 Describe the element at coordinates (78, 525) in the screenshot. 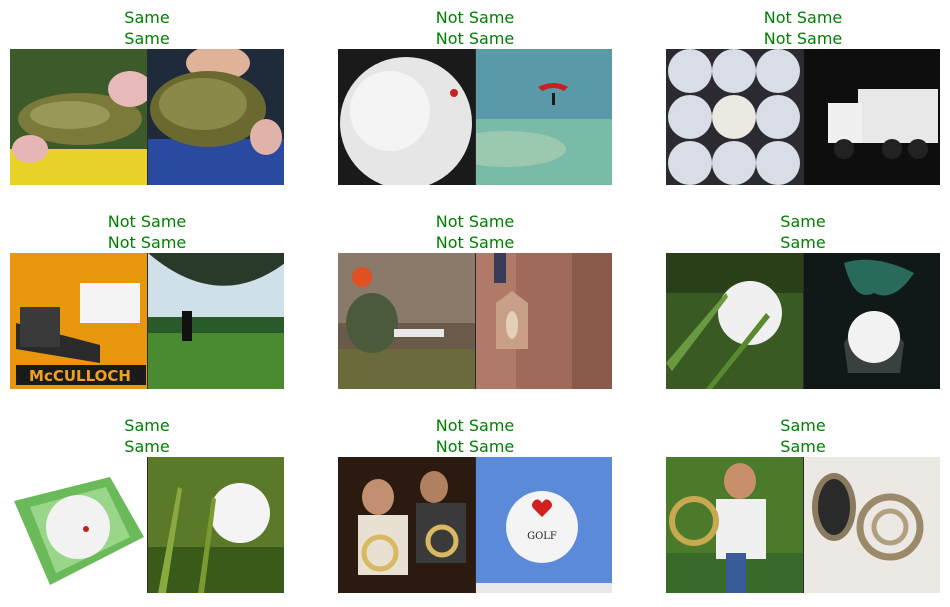

I see `image-golf-ball-package` at that location.